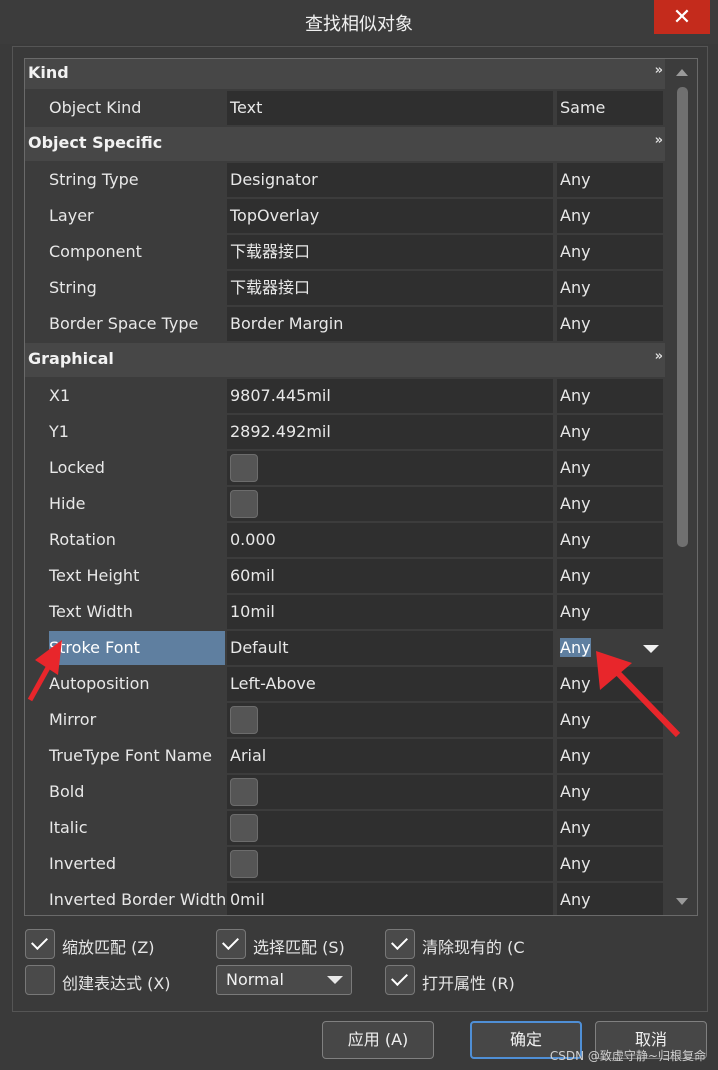 The image size is (718, 1070). What do you see at coordinates (465, 980) in the screenshot?
I see `open-properties-option: 打开属性 (R)` at bounding box center [465, 980].